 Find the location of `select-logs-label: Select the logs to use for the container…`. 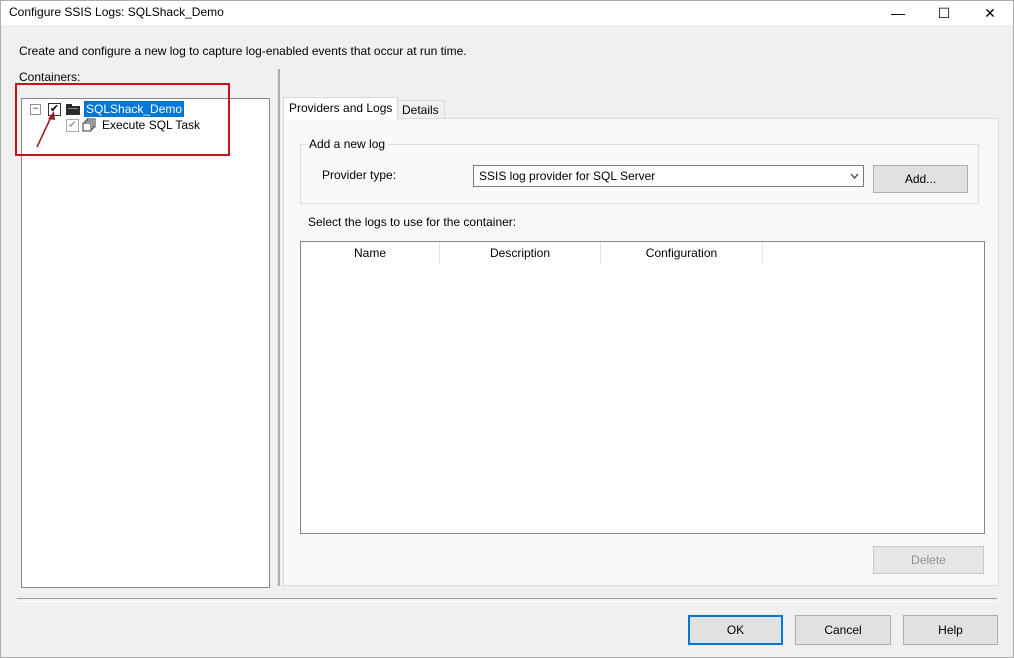

select-logs-label: Select the logs to use for the container… is located at coordinates (412, 222).